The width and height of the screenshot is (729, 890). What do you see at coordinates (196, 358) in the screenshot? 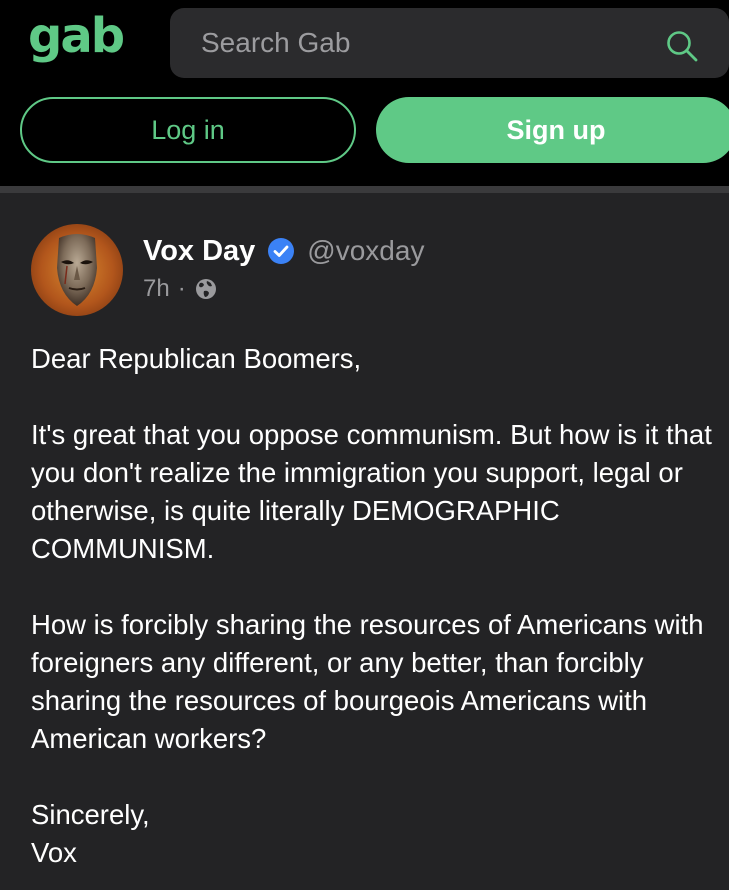
I see `post-greeting: Dear Republican Boomers,` at bounding box center [196, 358].